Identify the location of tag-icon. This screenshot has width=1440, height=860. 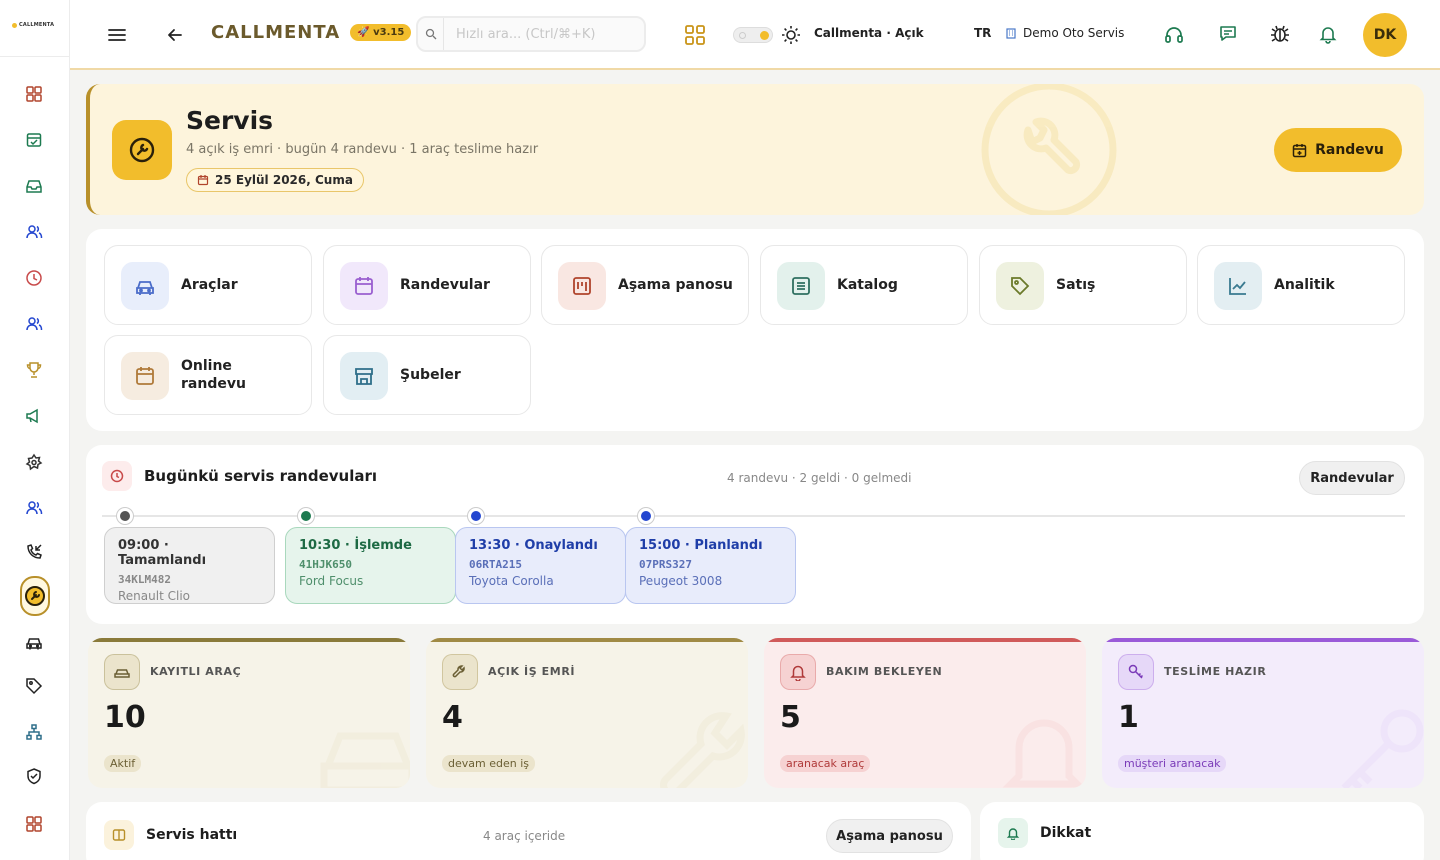
(1020, 286).